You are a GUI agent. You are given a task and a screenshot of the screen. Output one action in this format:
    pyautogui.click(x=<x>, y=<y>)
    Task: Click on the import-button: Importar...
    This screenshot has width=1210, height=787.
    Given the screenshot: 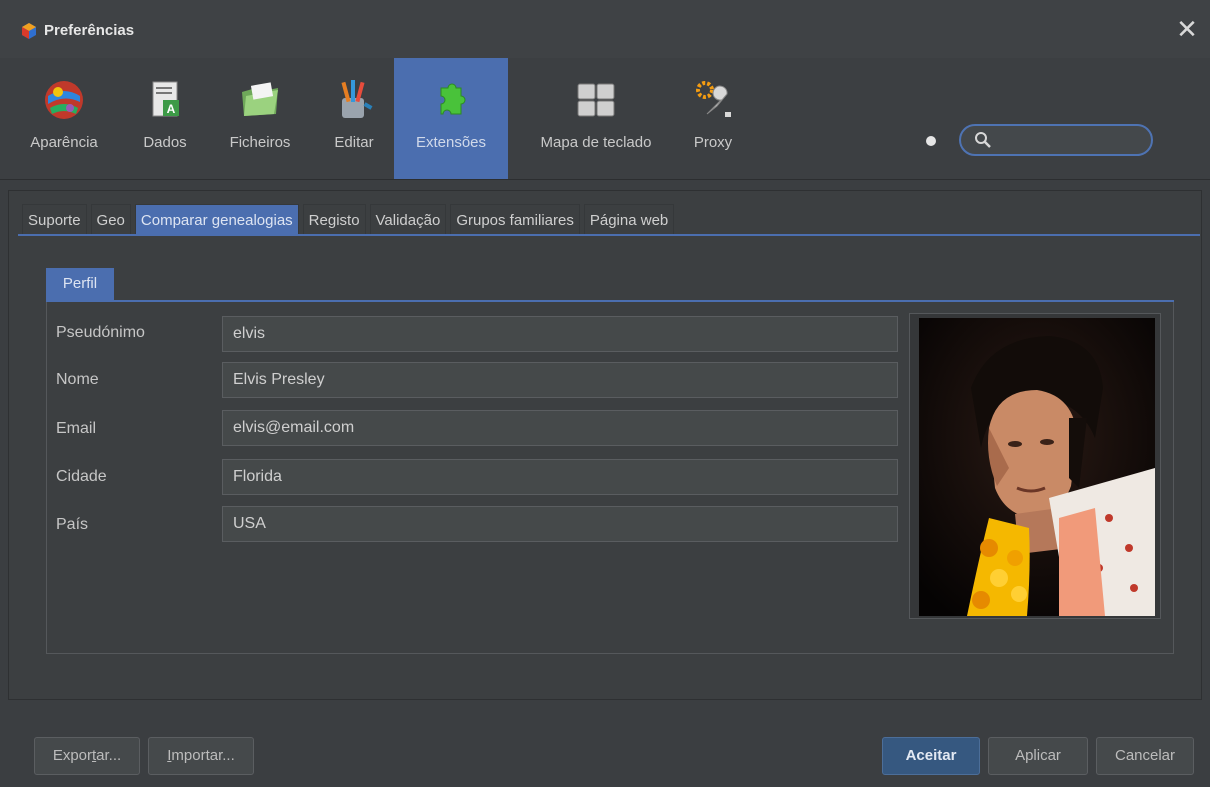 What is the action you would take?
    pyautogui.click(x=201, y=756)
    